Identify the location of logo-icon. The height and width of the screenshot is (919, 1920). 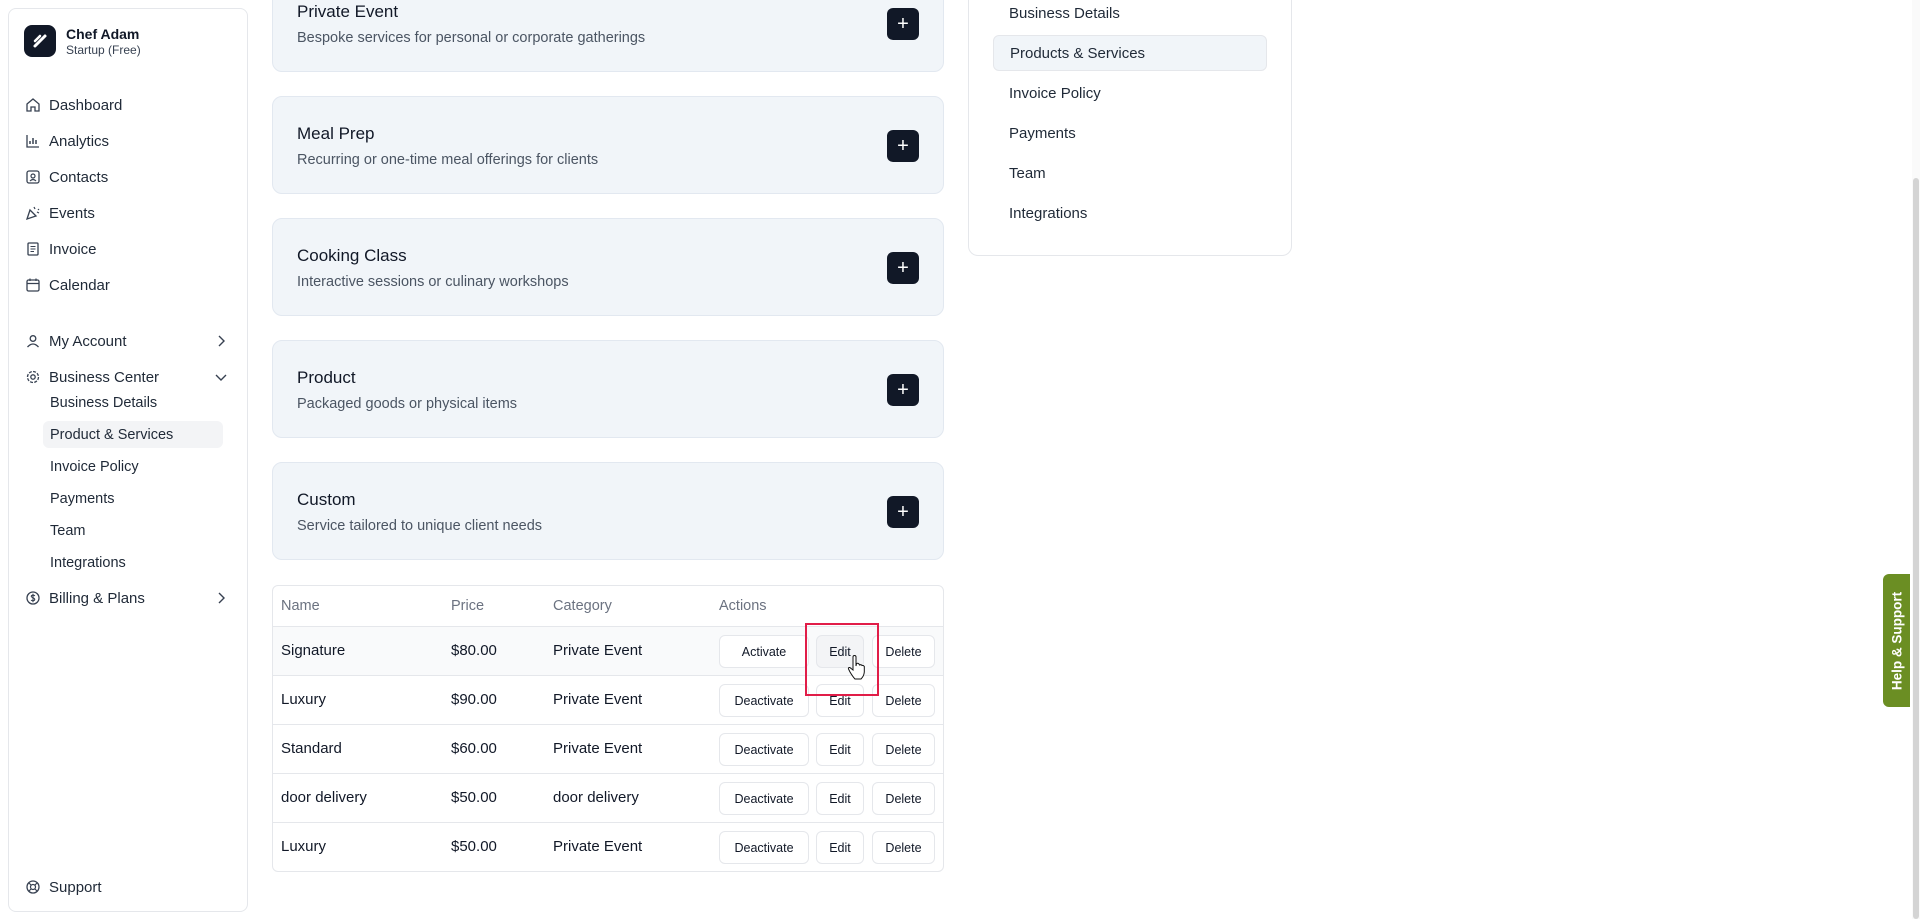
(40, 41).